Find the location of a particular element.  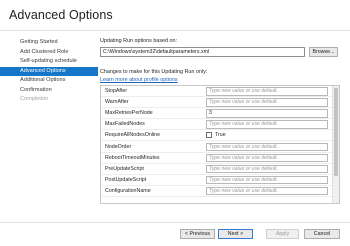

option-name: PostUpdateScript is located at coordinates (126, 179).